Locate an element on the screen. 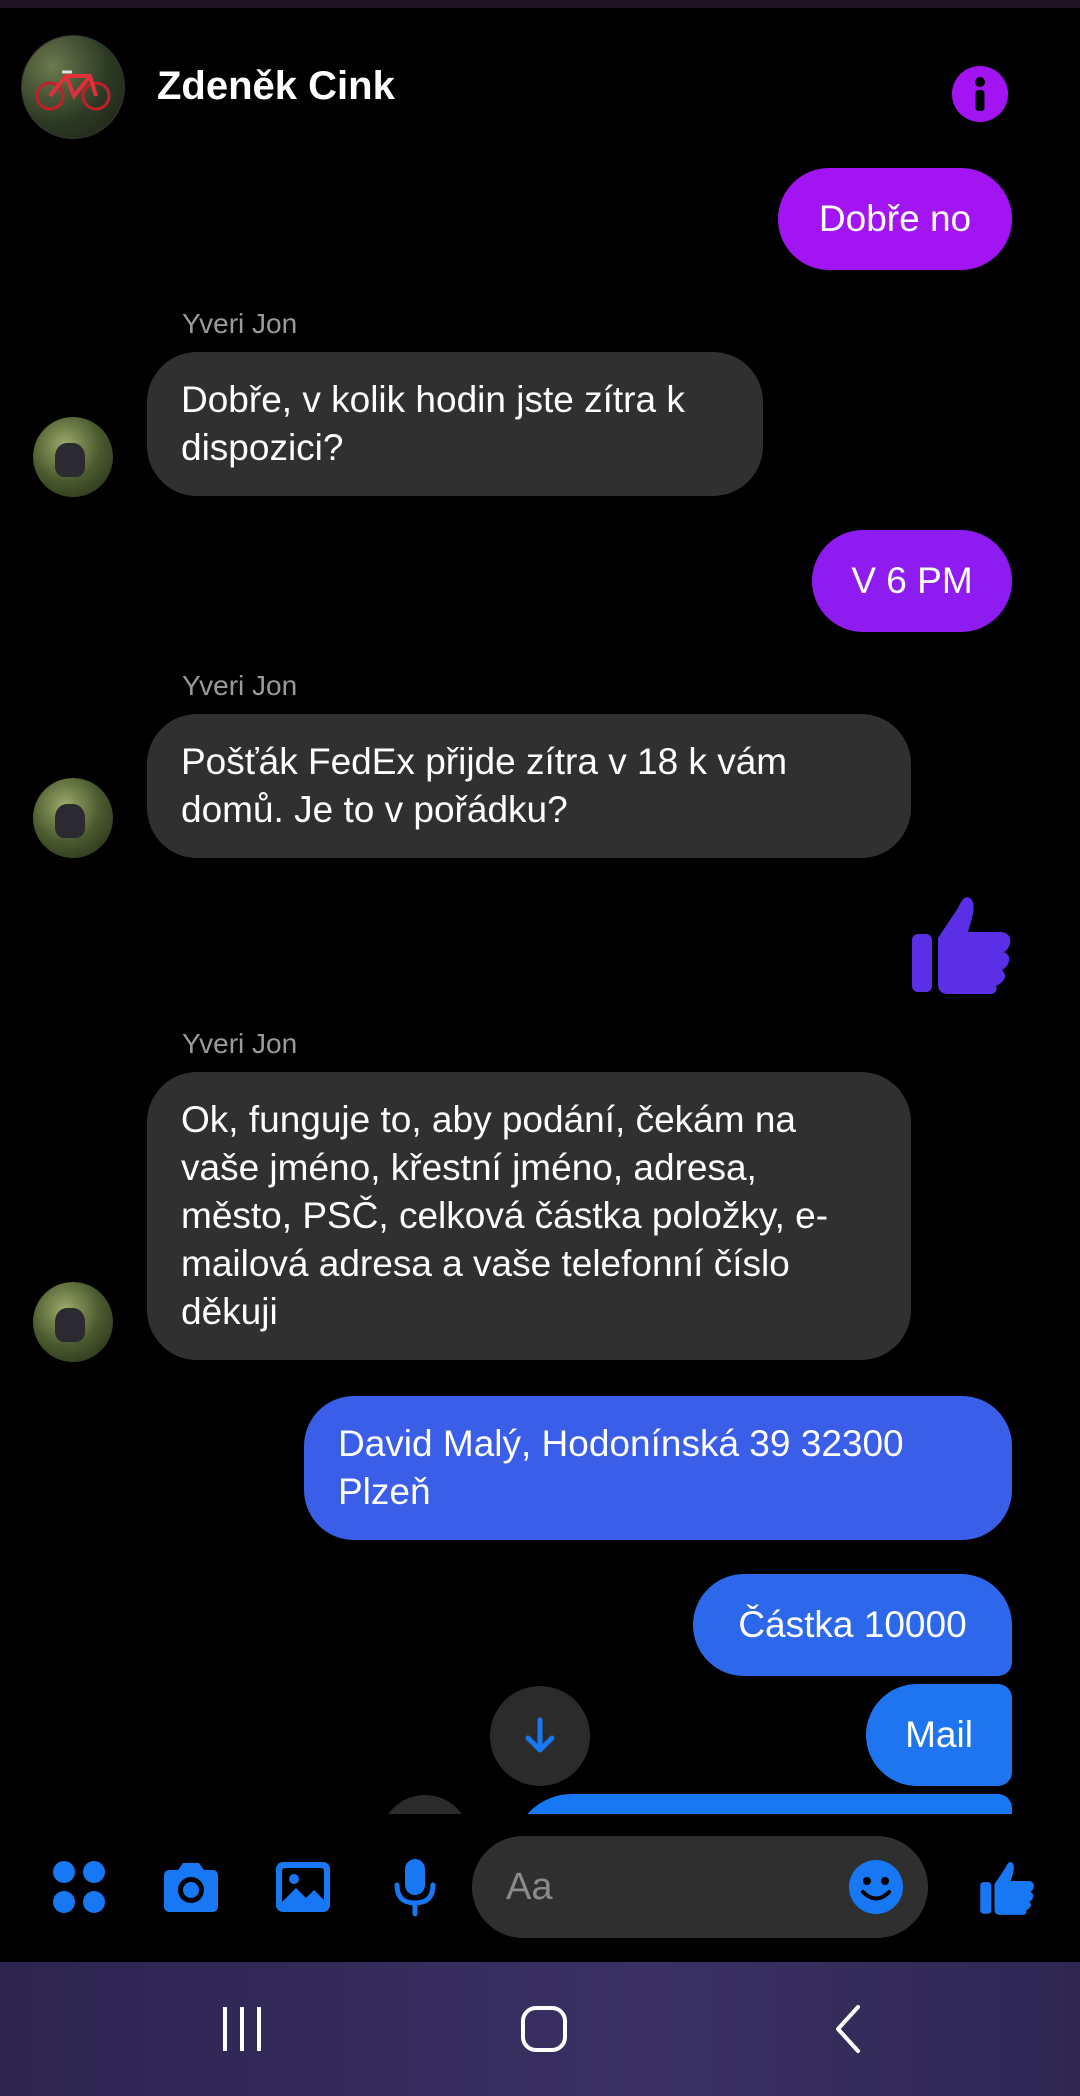 The height and width of the screenshot is (2096, 1080). message-input: Aa is located at coordinates (700, 1887).